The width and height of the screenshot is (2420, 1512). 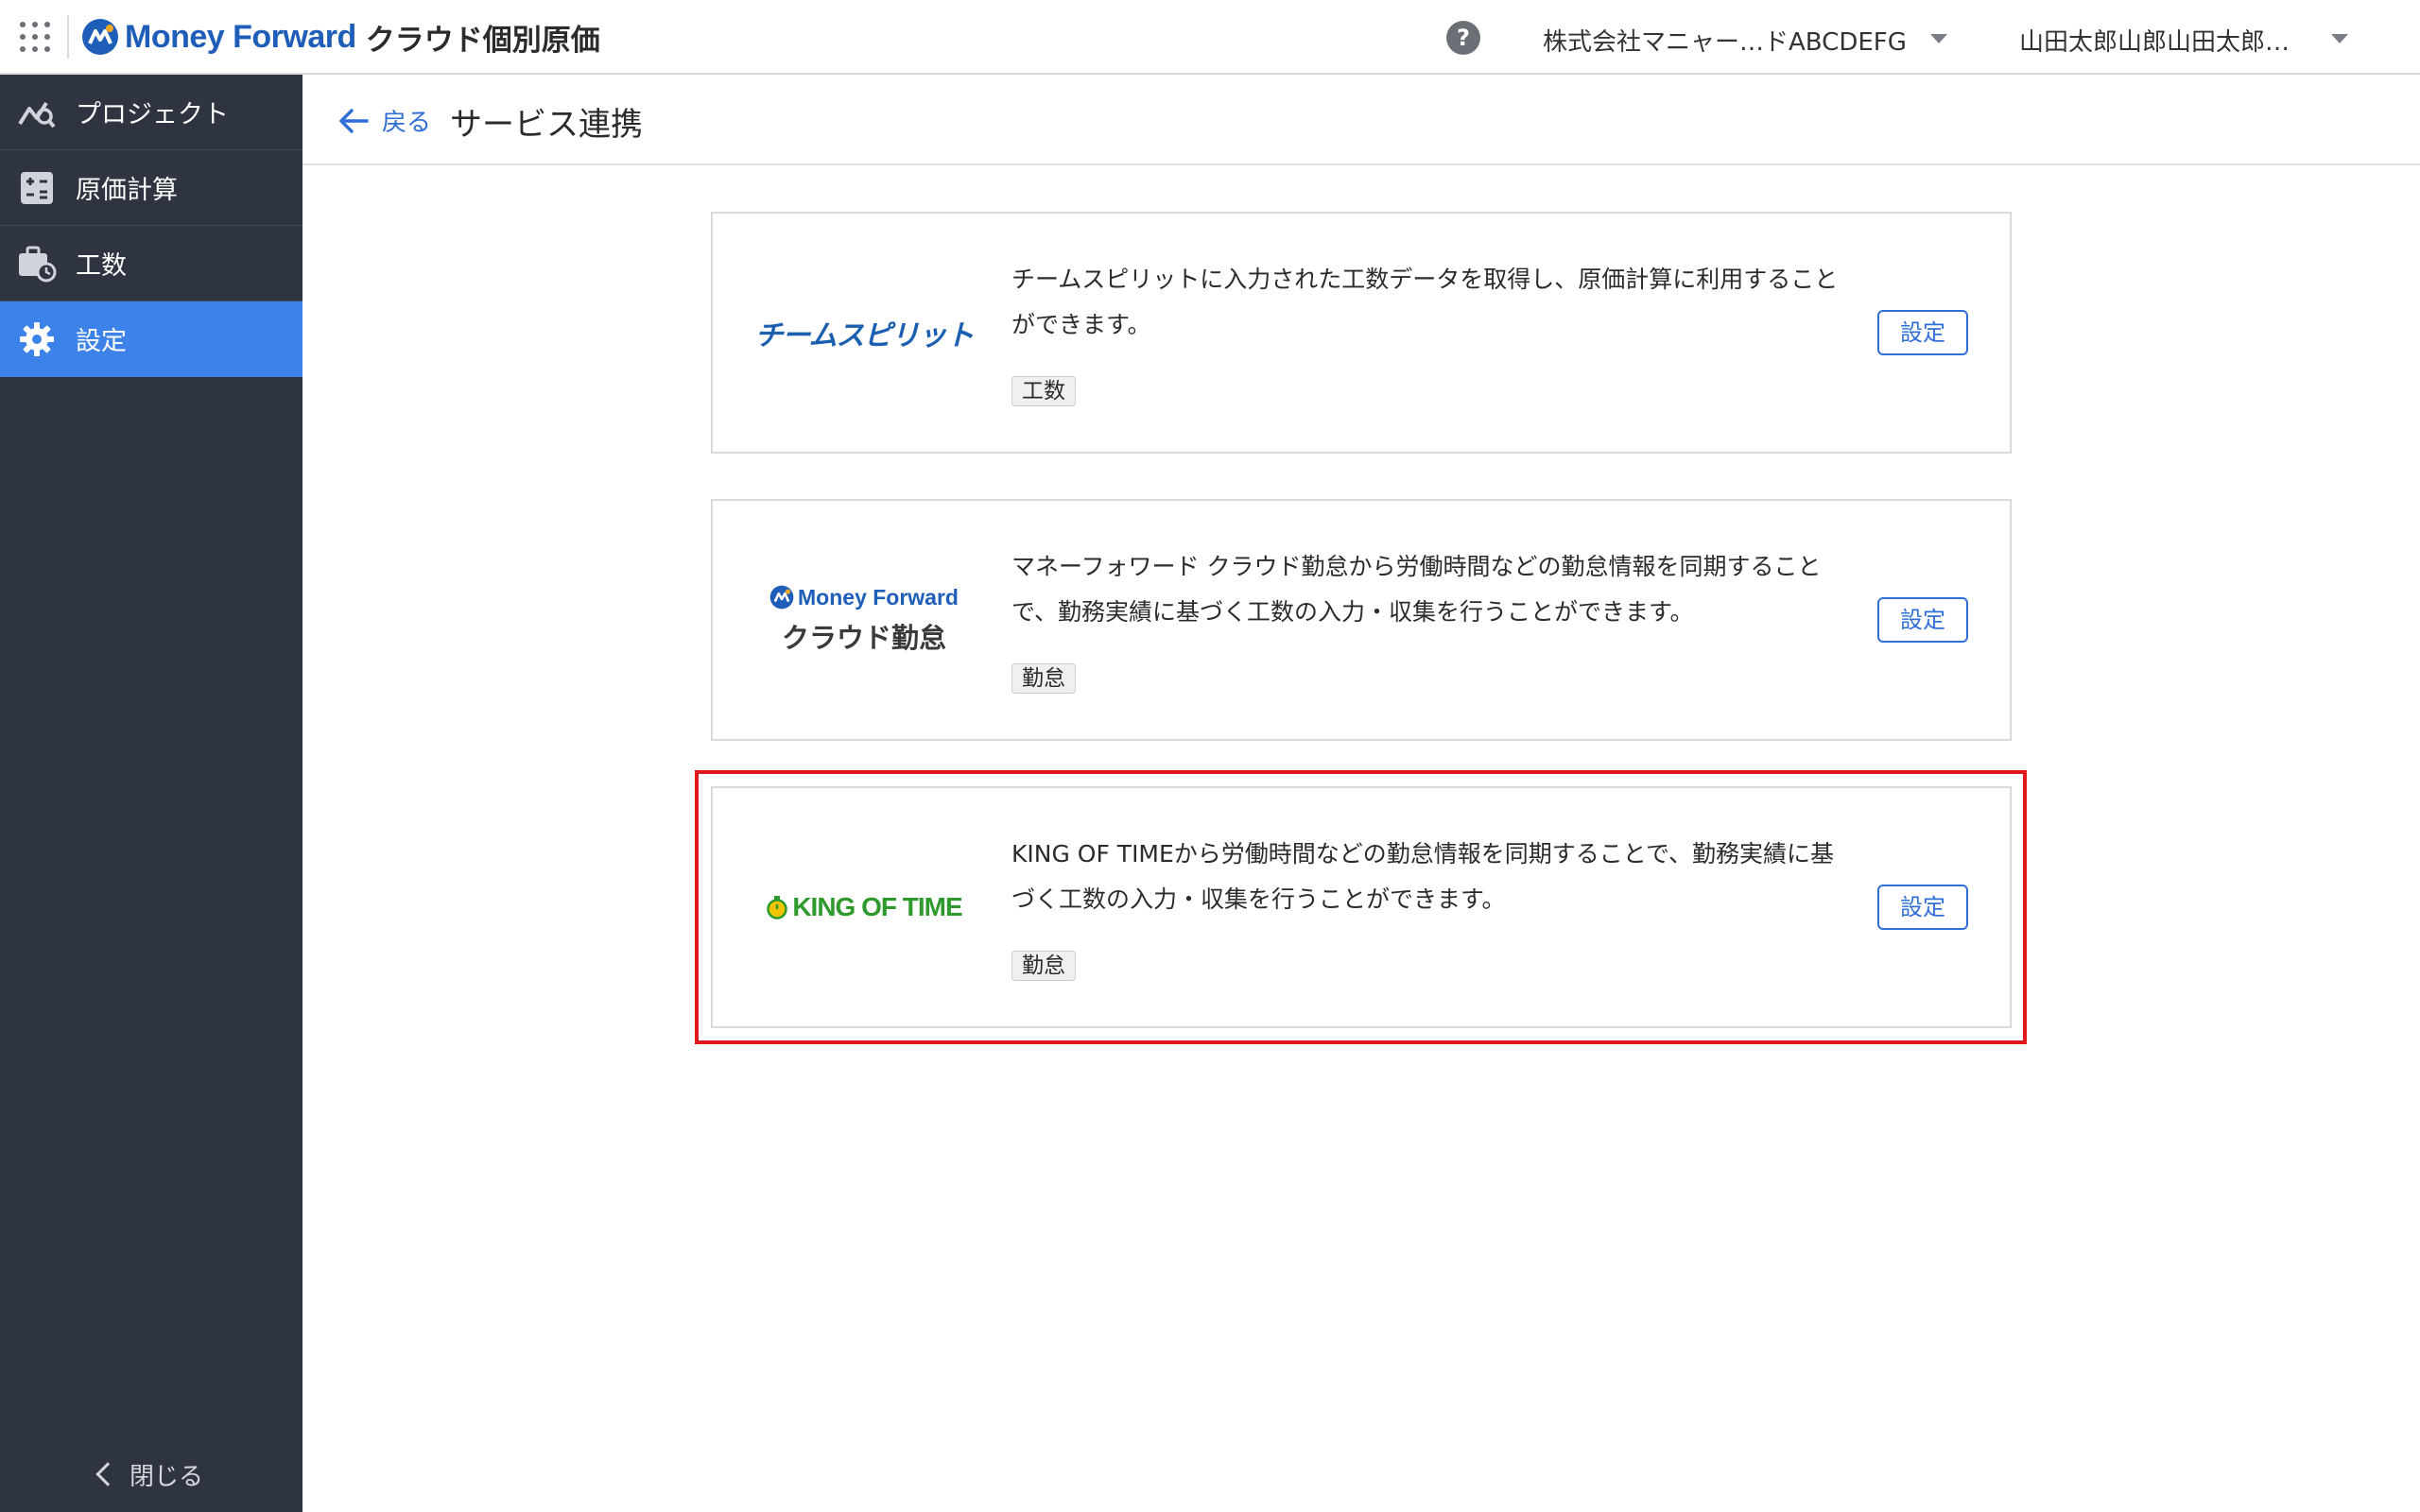 I want to click on sidebar-item-label: 原価計算, so click(x=127, y=190).